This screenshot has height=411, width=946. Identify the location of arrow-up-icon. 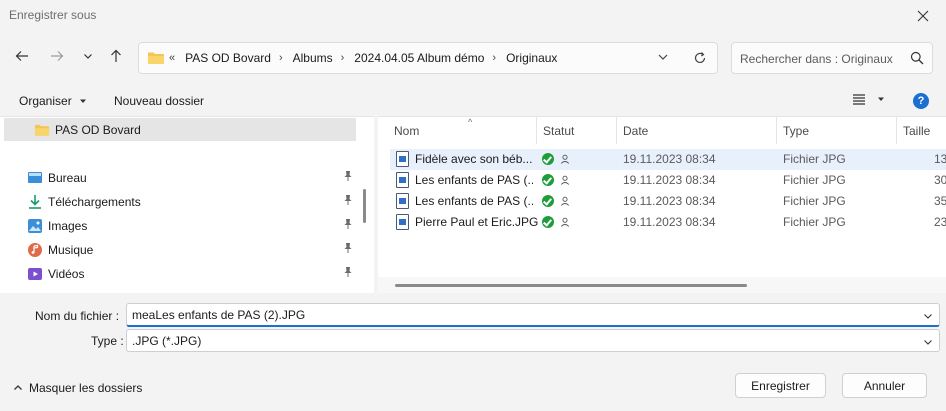
(116, 55).